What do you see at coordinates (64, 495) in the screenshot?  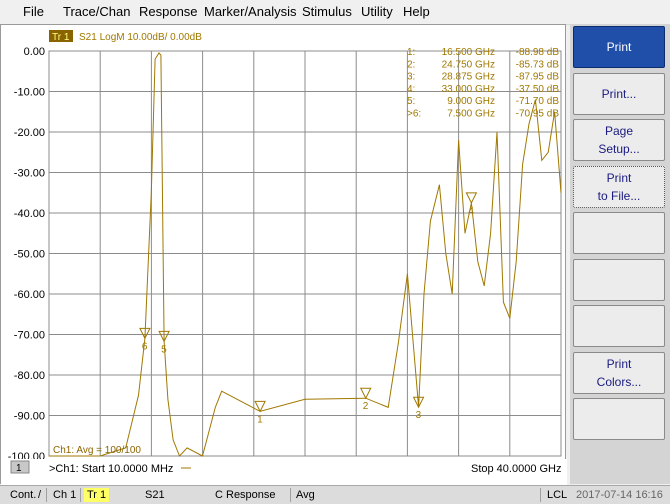 I see `status-channel: Ch 1` at bounding box center [64, 495].